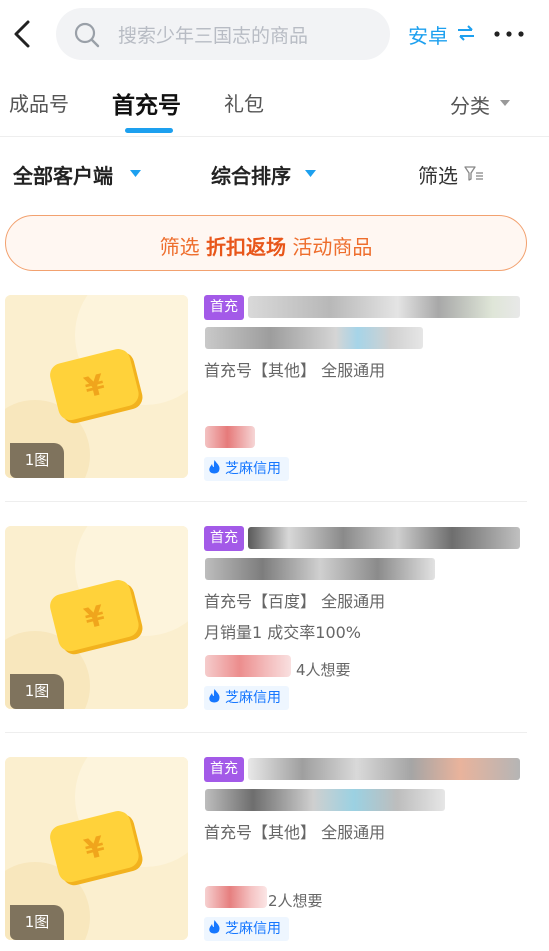 Image resolution: width=549 pixels, height=951 pixels. What do you see at coordinates (179, 247) in the screenshot?
I see `promo-prefix: 筛选` at bounding box center [179, 247].